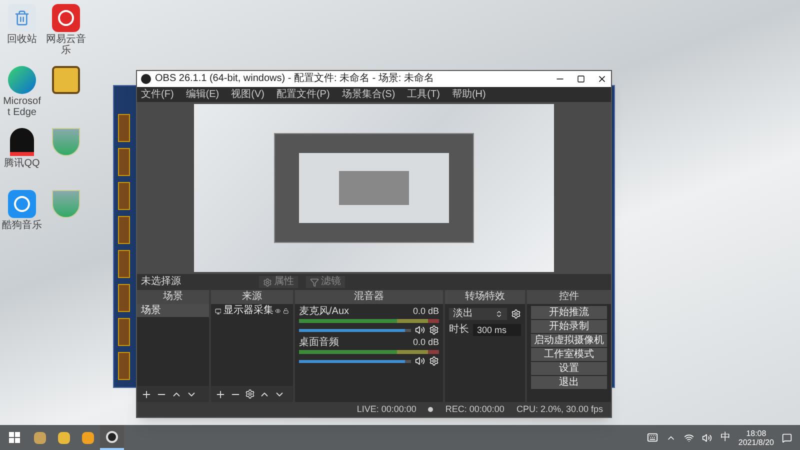 Image resolution: width=800 pixels, height=450 pixels. Describe the element at coordinates (247, 94) in the screenshot. I see `menu-item: 视图(V)` at that location.